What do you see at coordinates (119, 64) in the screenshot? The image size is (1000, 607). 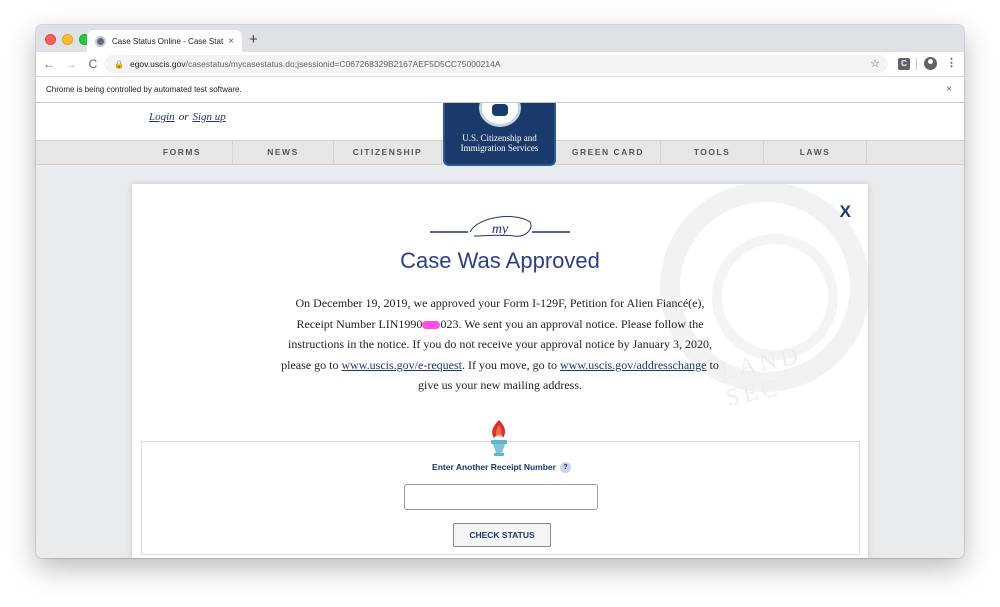 I see `lock-icon: 🔒` at bounding box center [119, 64].